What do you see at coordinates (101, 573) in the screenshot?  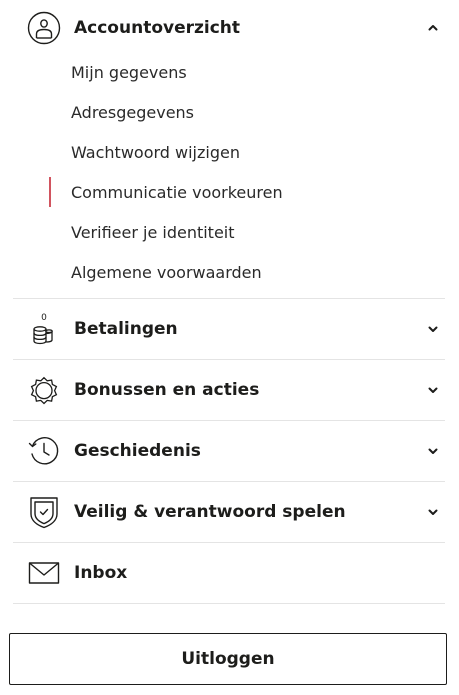 I see `inbox-title: Inbox` at bounding box center [101, 573].